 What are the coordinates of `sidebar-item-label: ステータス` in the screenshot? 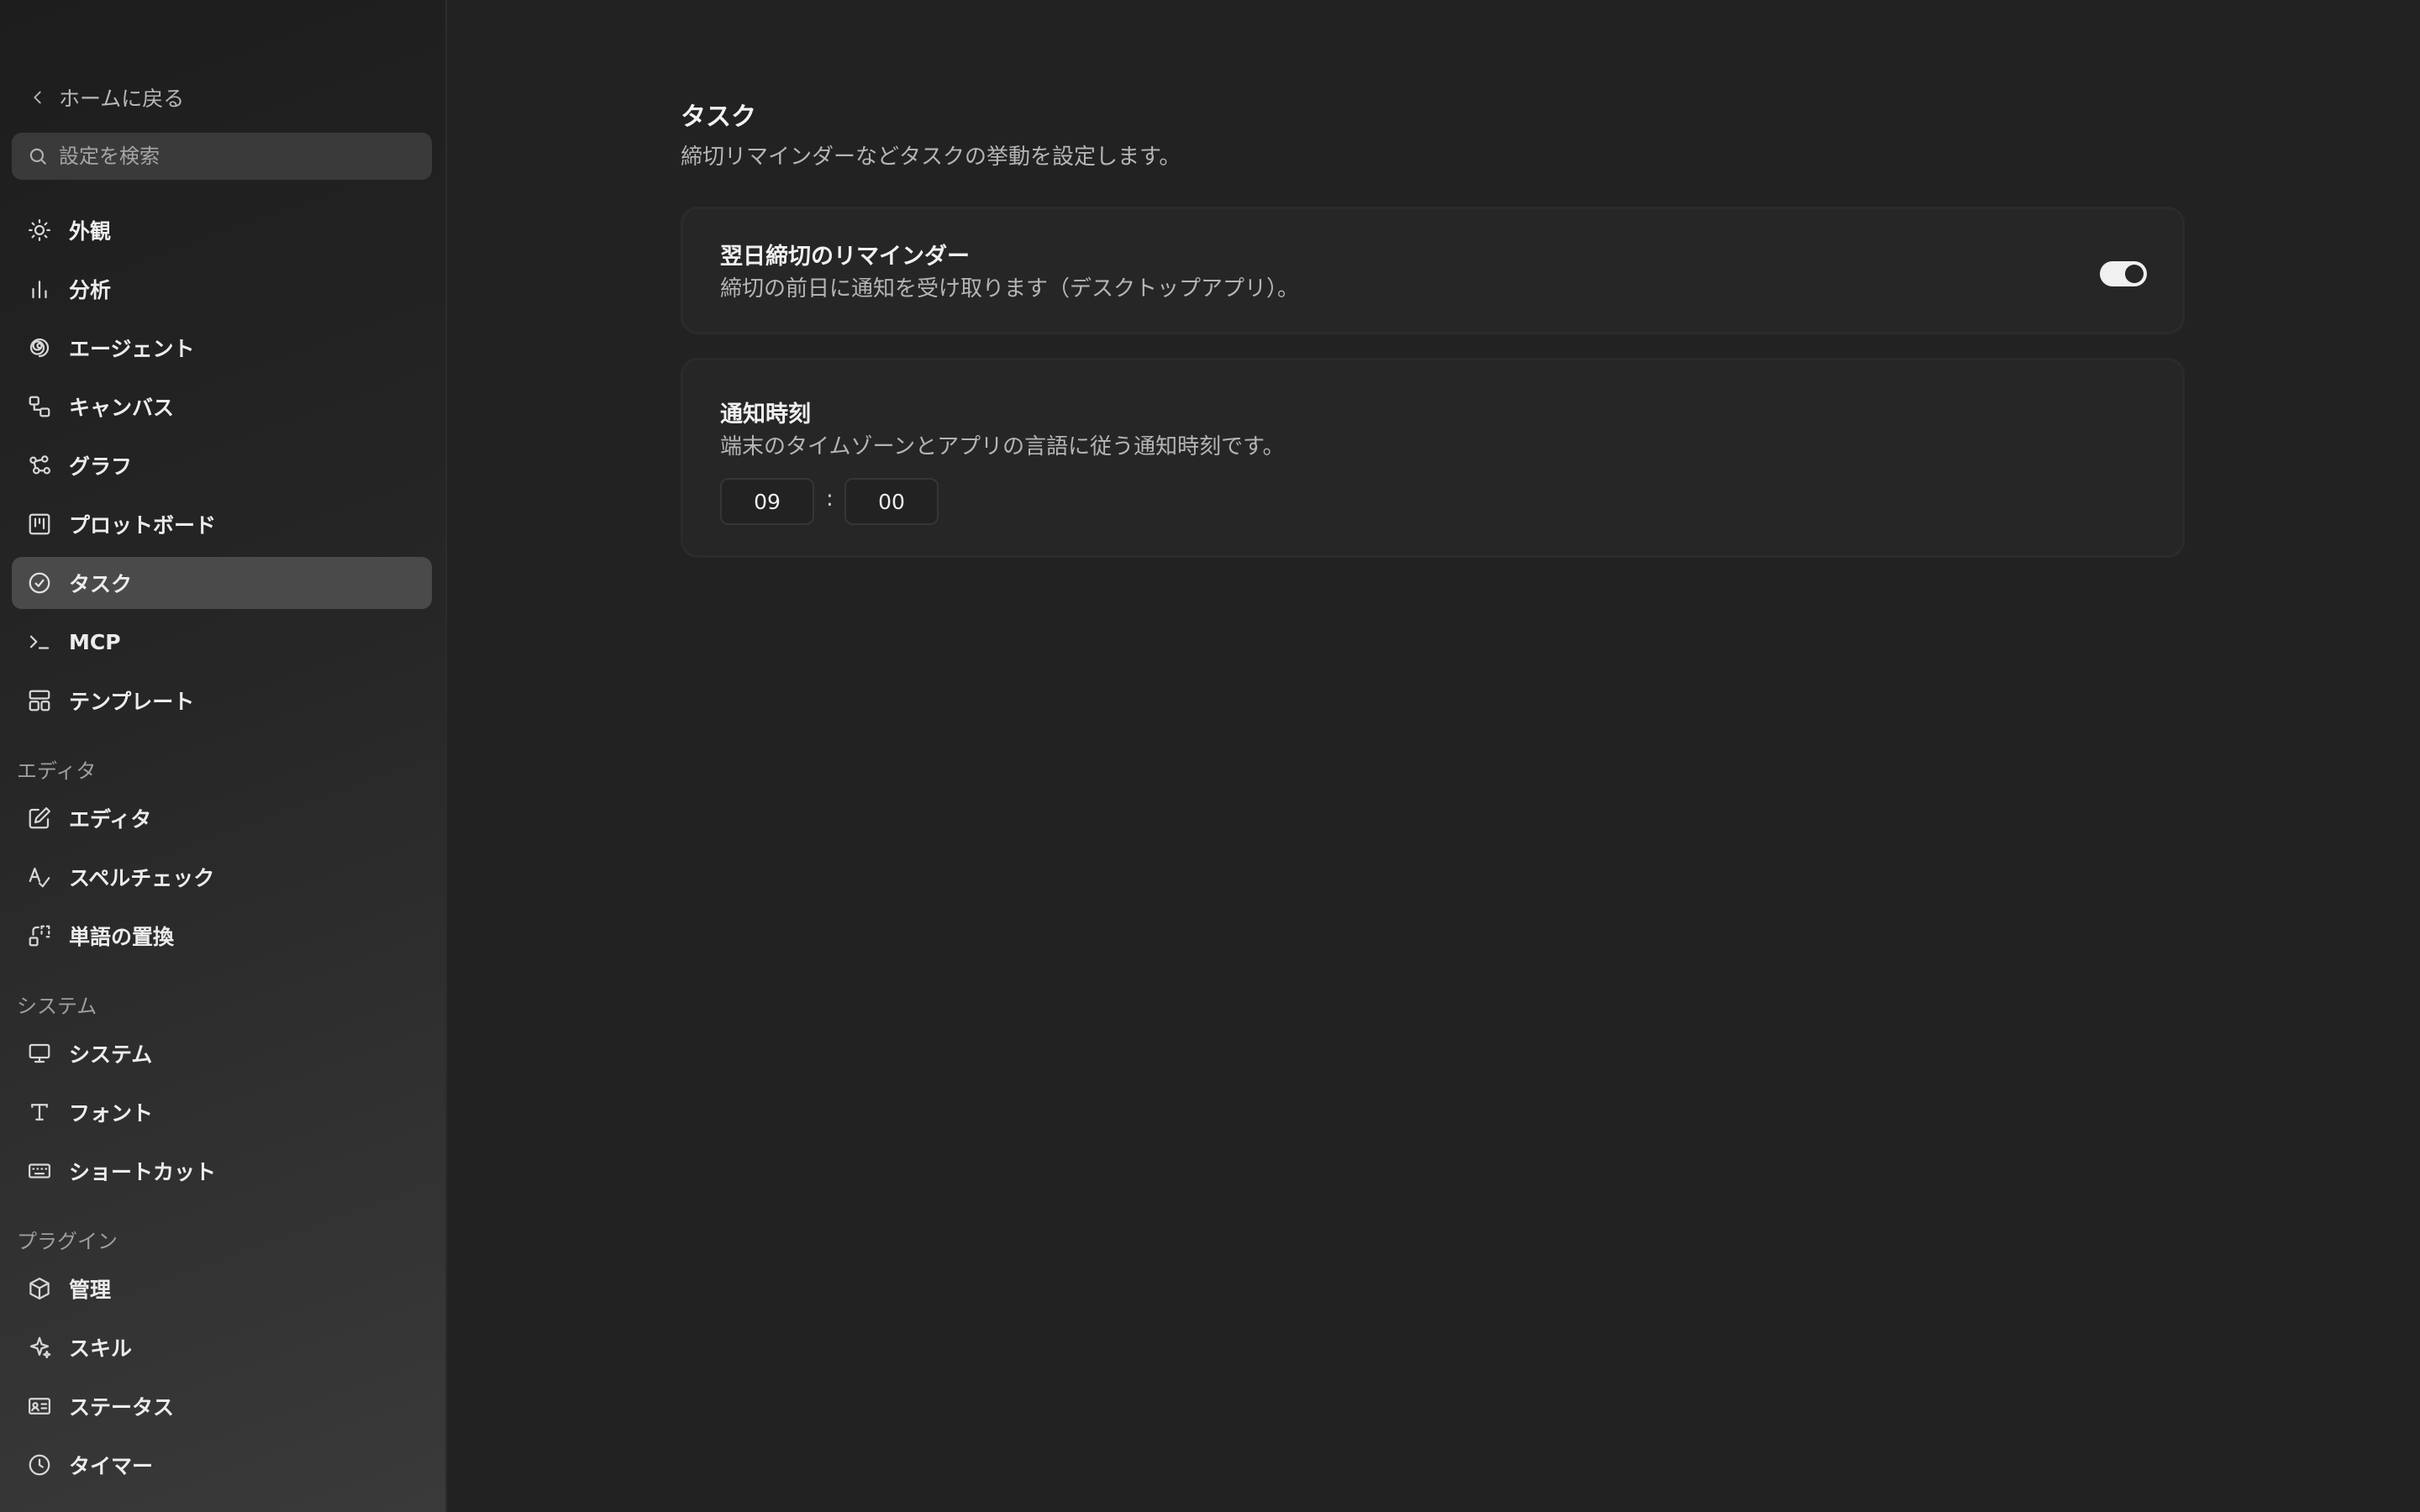 It's located at (122, 1407).